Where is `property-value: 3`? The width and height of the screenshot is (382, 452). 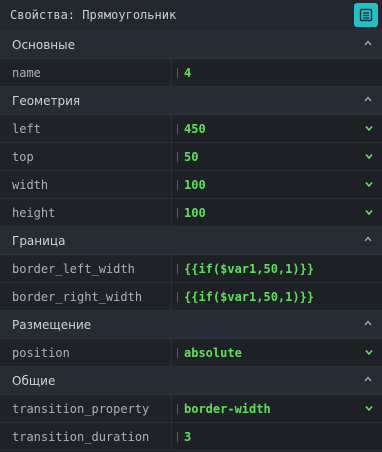
property-value: 3 is located at coordinates (188, 436).